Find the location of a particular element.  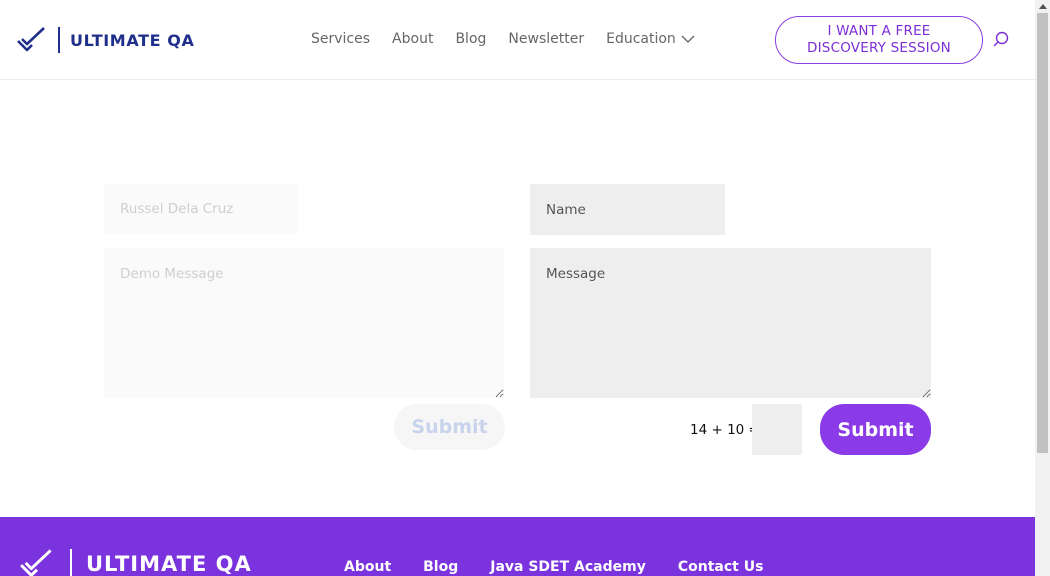

scroll-up-arrow-icon is located at coordinates (1043, 6).